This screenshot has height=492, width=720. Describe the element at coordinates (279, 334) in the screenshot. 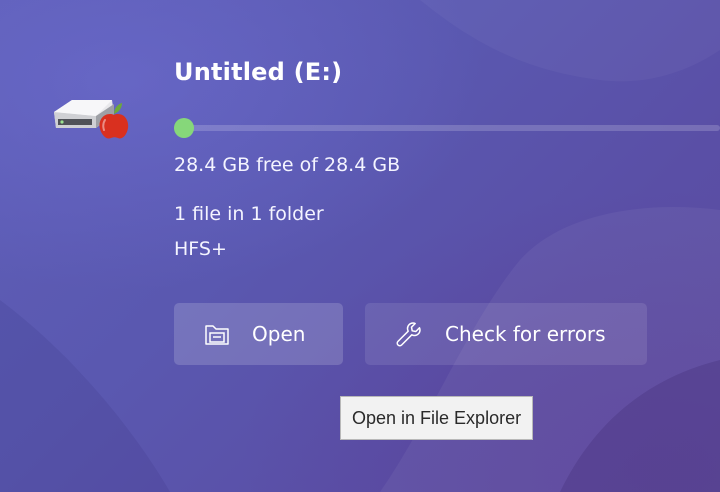

I see `open-button-label: Open` at that location.